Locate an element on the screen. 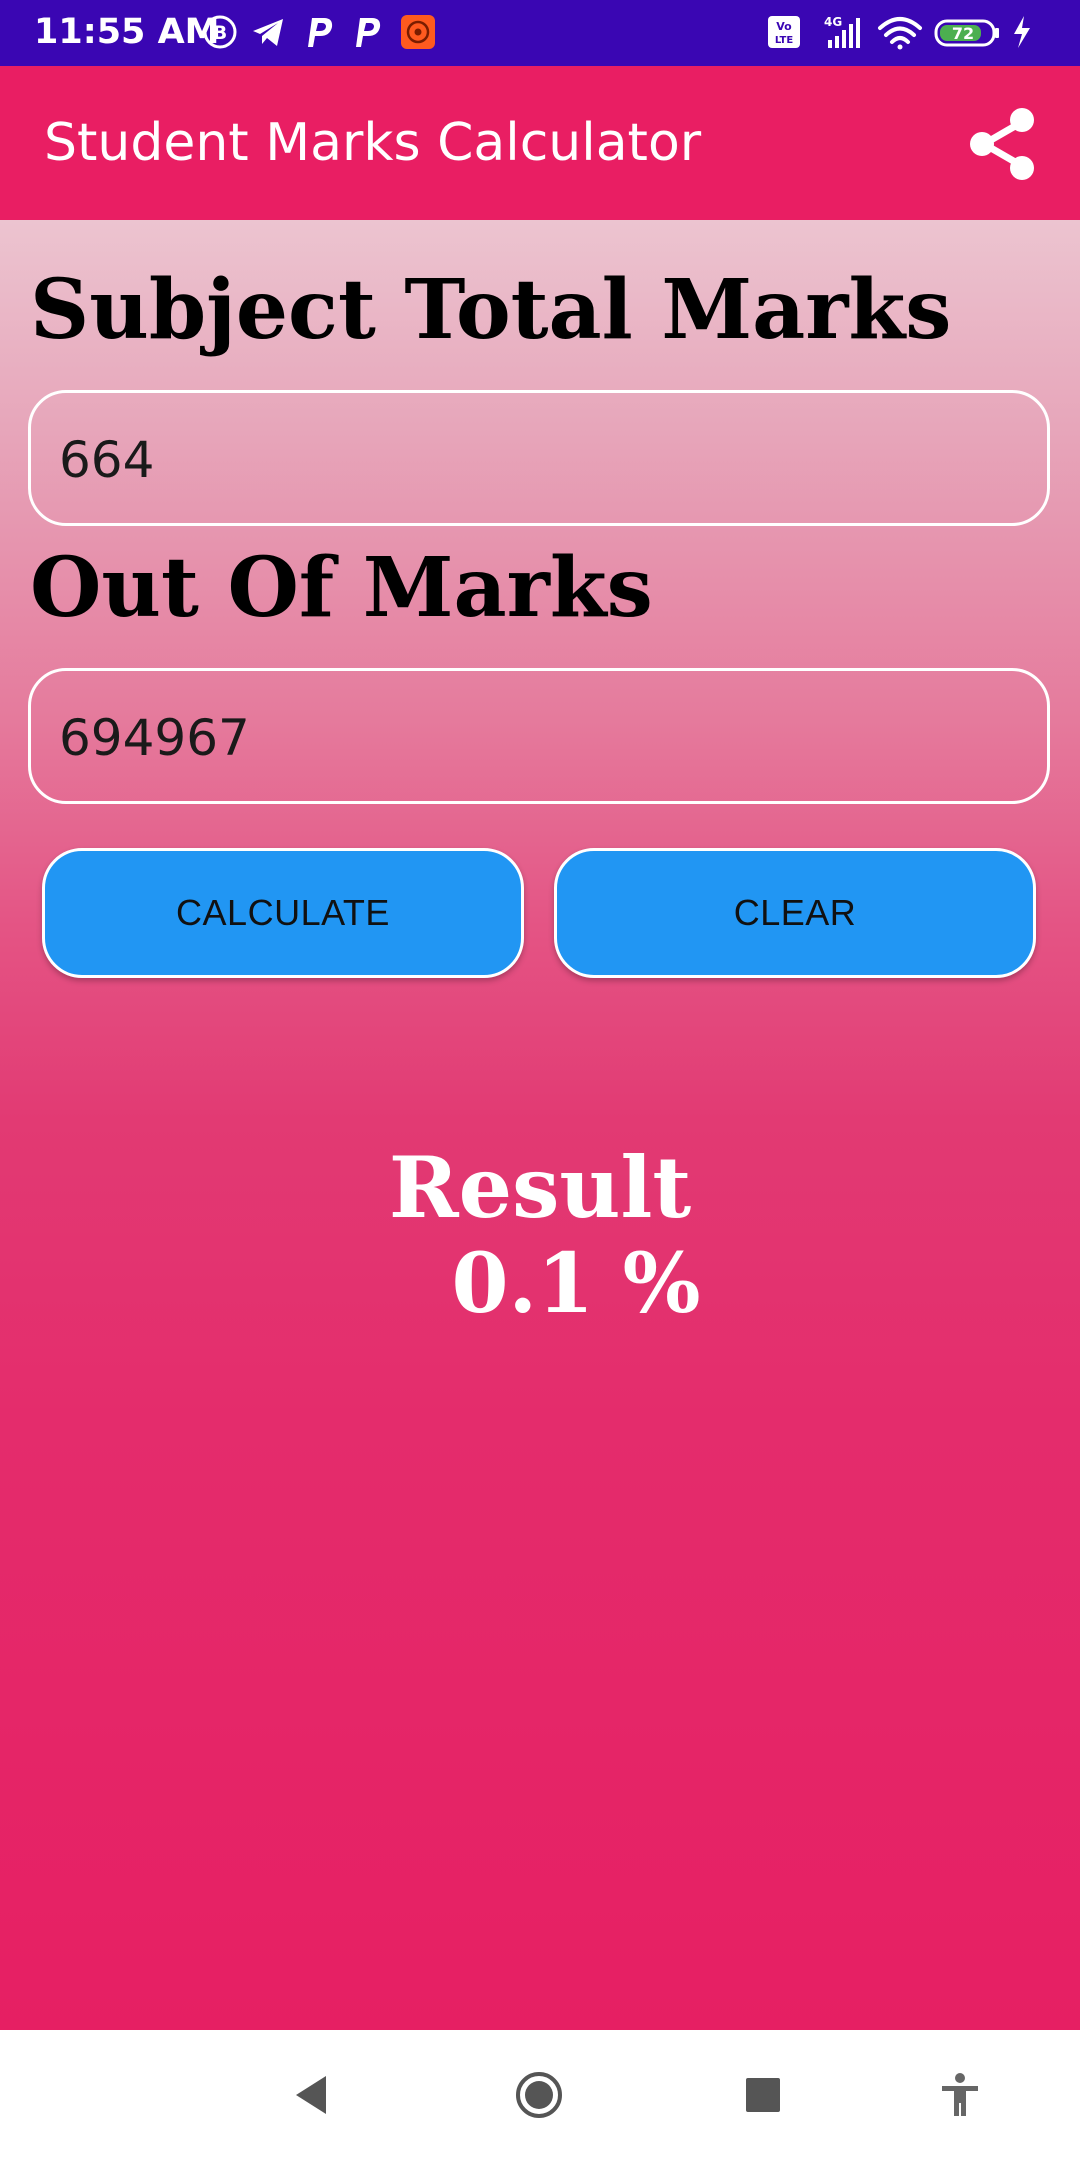 This screenshot has width=1080, height=2160. recents-icon is located at coordinates (763, 2095).